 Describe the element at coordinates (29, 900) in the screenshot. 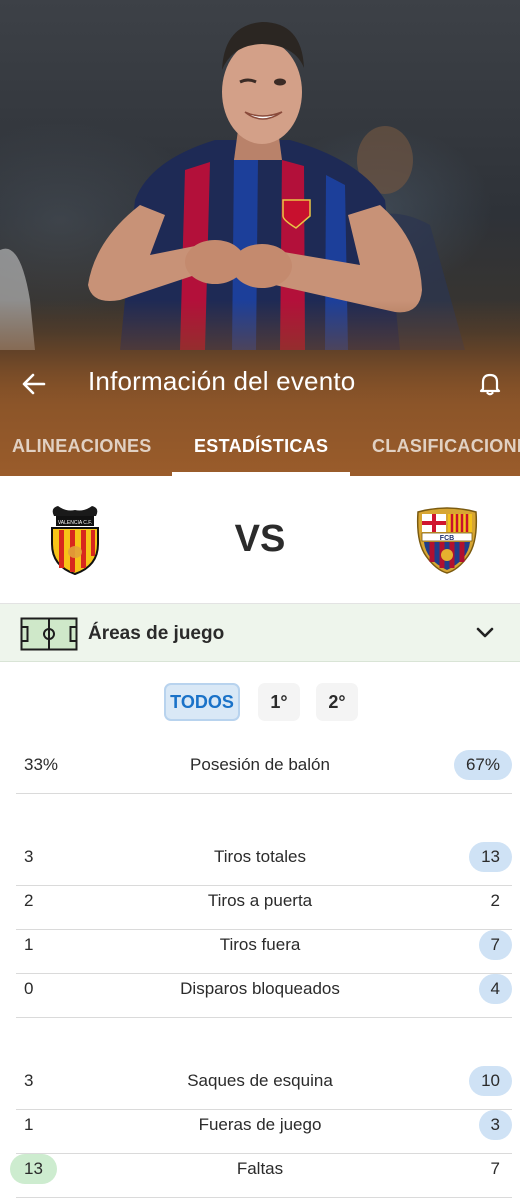

I see `stat-home-value: 2` at that location.